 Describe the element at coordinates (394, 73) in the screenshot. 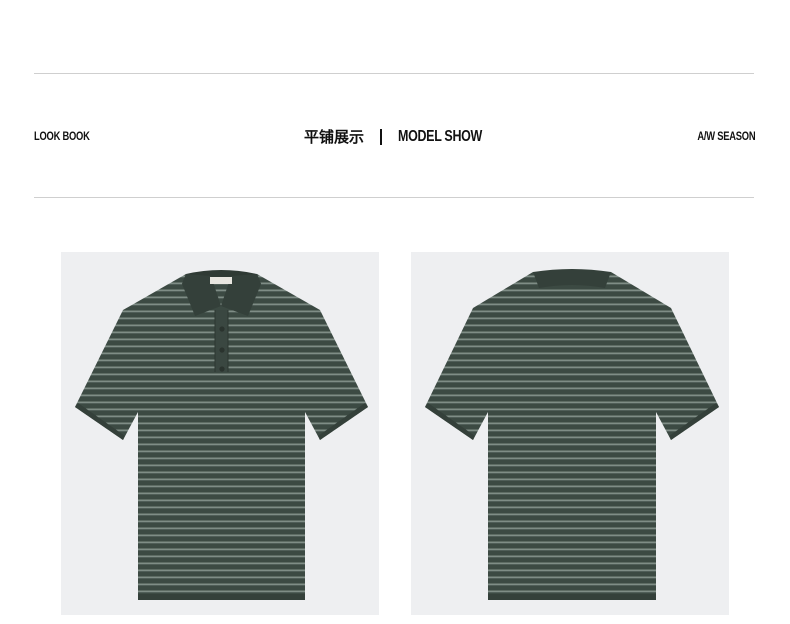

I see `top-divider` at that location.